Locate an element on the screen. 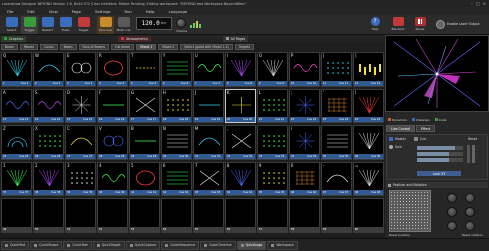 This screenshot has height=251, width=489. subtab-effect: Effect is located at coordinates (426, 128).